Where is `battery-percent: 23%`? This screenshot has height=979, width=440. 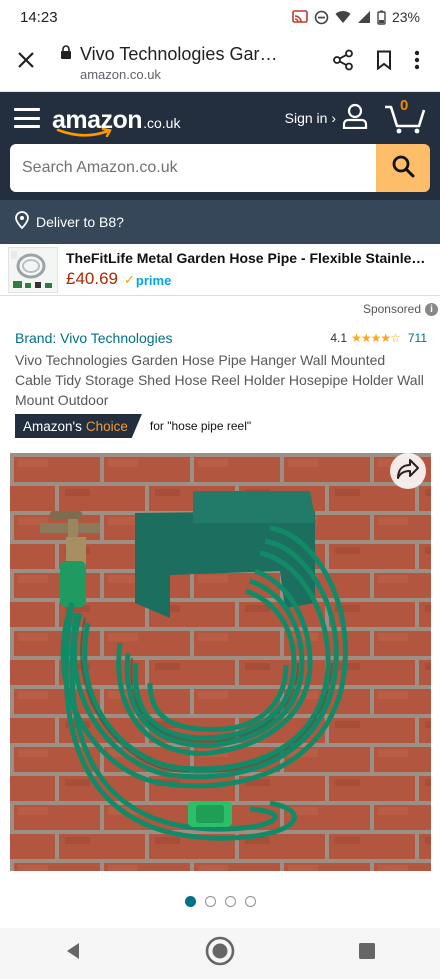 battery-percent: 23% is located at coordinates (405, 17).